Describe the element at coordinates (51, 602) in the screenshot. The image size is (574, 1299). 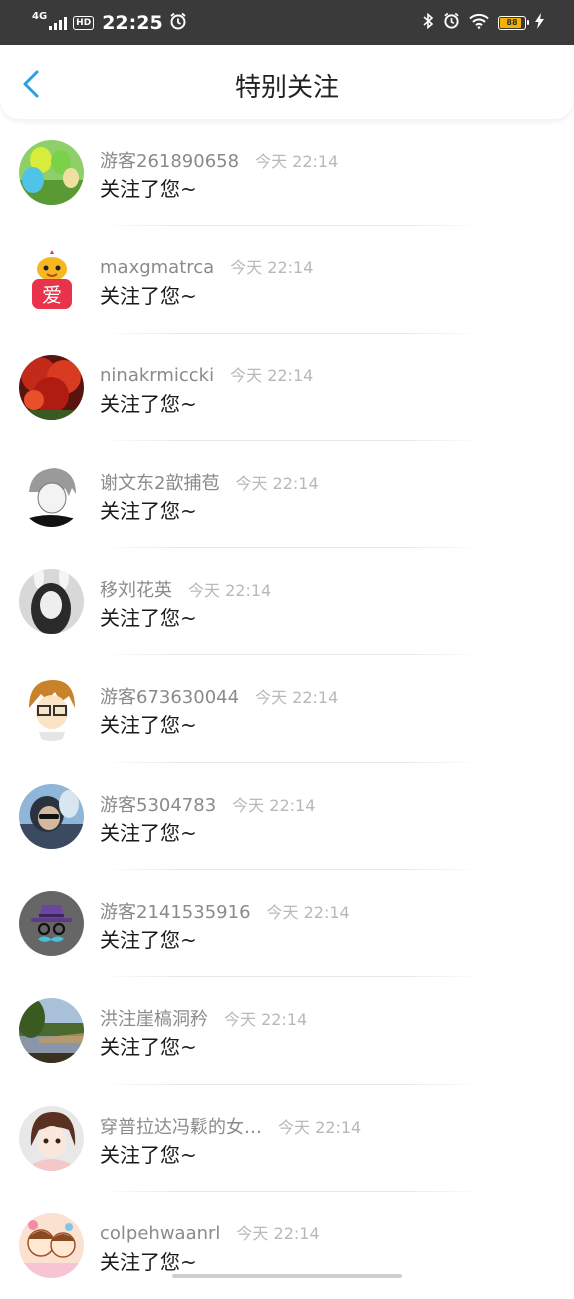
I see `girl-bunny-ears-avatar` at that location.